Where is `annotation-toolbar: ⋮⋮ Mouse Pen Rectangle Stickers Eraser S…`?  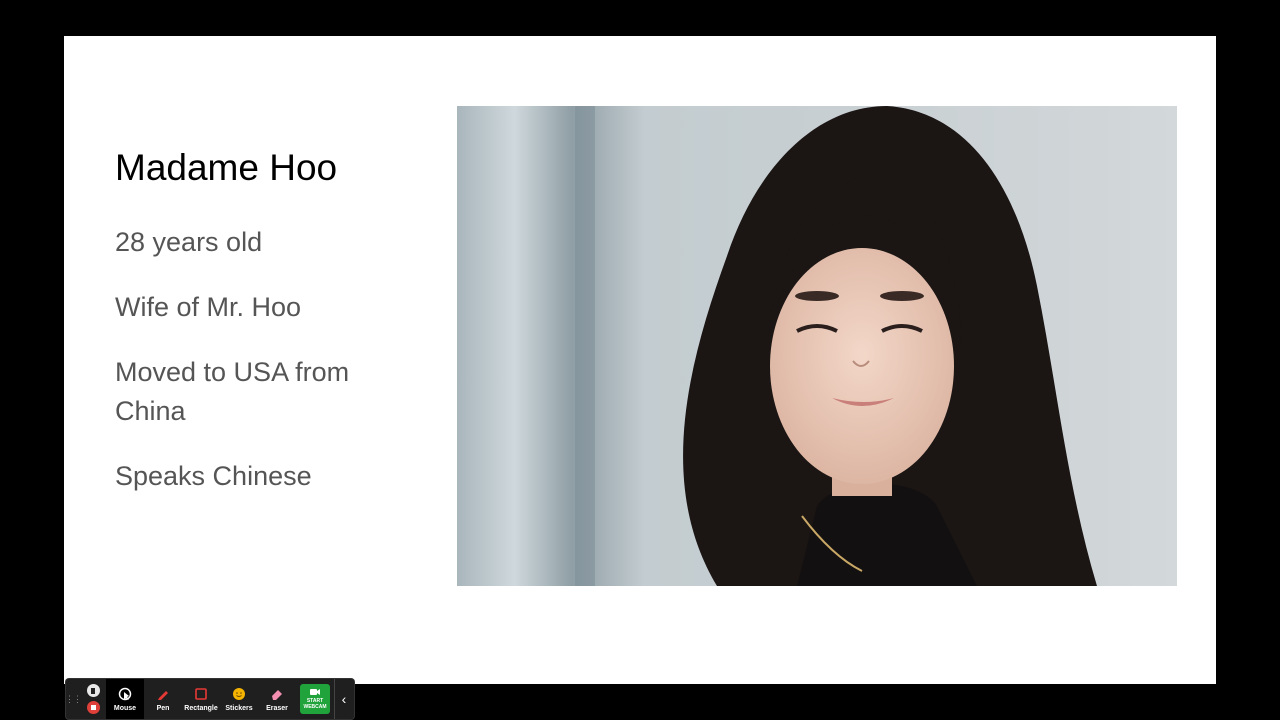 annotation-toolbar: ⋮⋮ Mouse Pen Rectangle Stickers Eraser S… is located at coordinates (209, 699).